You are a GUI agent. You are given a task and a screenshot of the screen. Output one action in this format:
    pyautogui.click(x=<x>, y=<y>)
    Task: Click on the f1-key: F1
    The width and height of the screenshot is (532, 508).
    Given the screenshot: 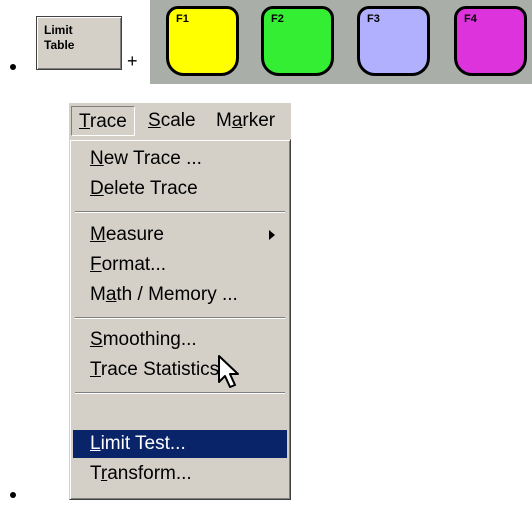 What is the action you would take?
    pyautogui.click(x=202, y=41)
    